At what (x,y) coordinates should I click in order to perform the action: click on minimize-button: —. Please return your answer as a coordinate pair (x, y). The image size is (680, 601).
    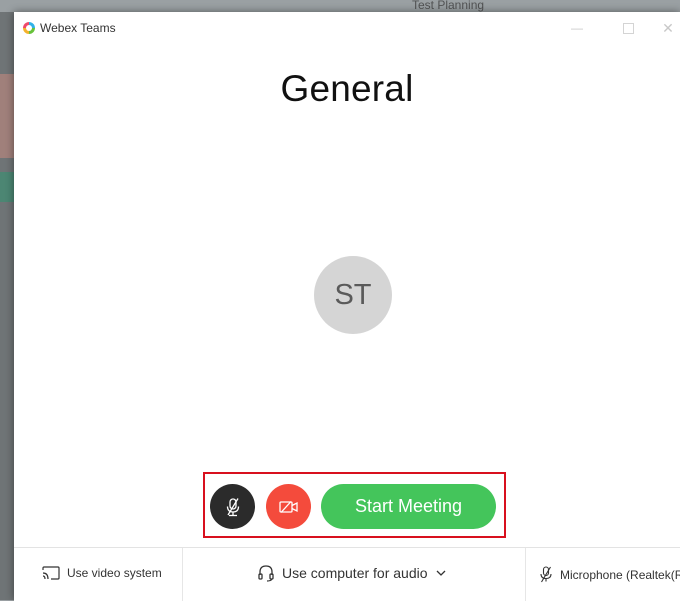
    Looking at the image, I should click on (577, 28).